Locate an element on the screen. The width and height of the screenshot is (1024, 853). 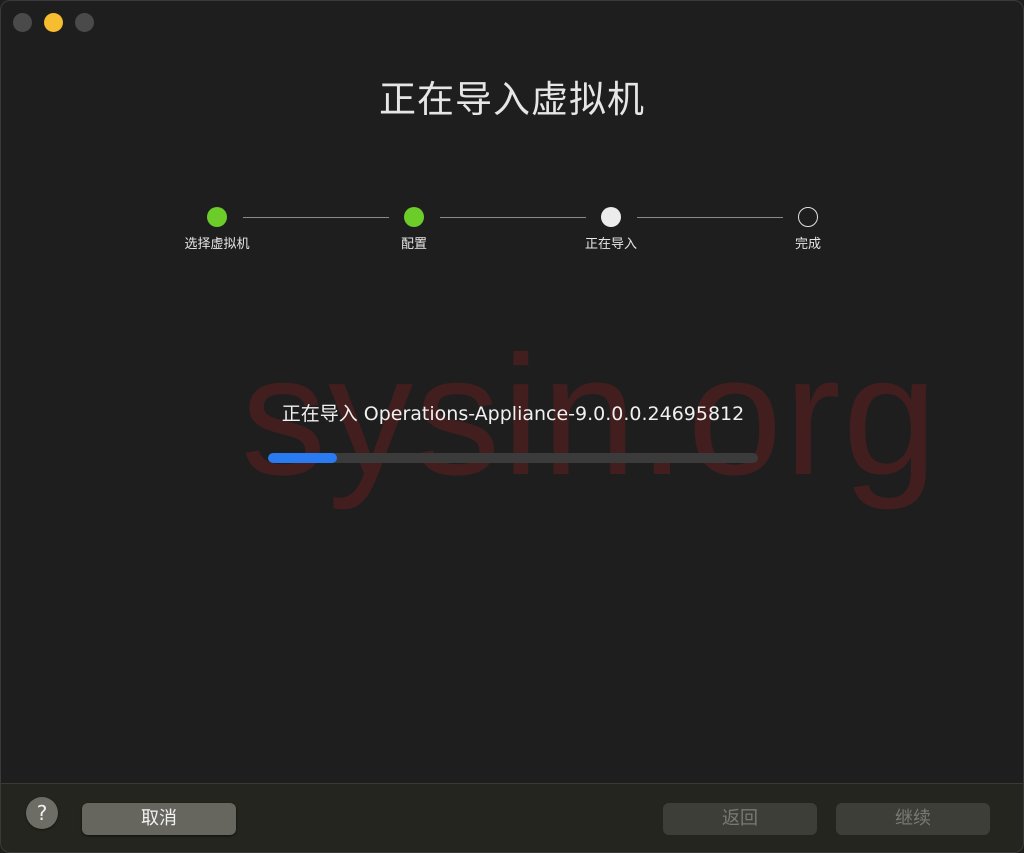
window-controls is located at coordinates (53, 22).